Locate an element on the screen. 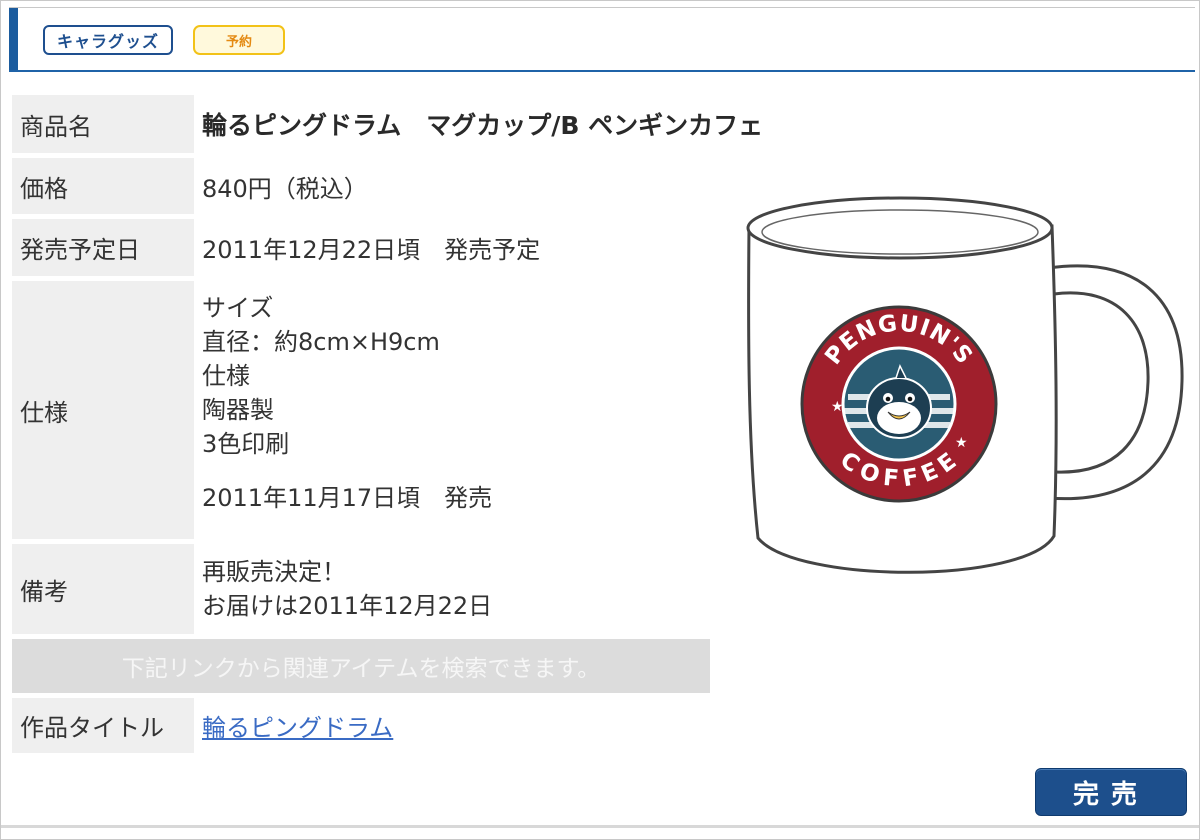 This screenshot has width=1200, height=840. price-value: 840円（税込） is located at coordinates (285, 188).